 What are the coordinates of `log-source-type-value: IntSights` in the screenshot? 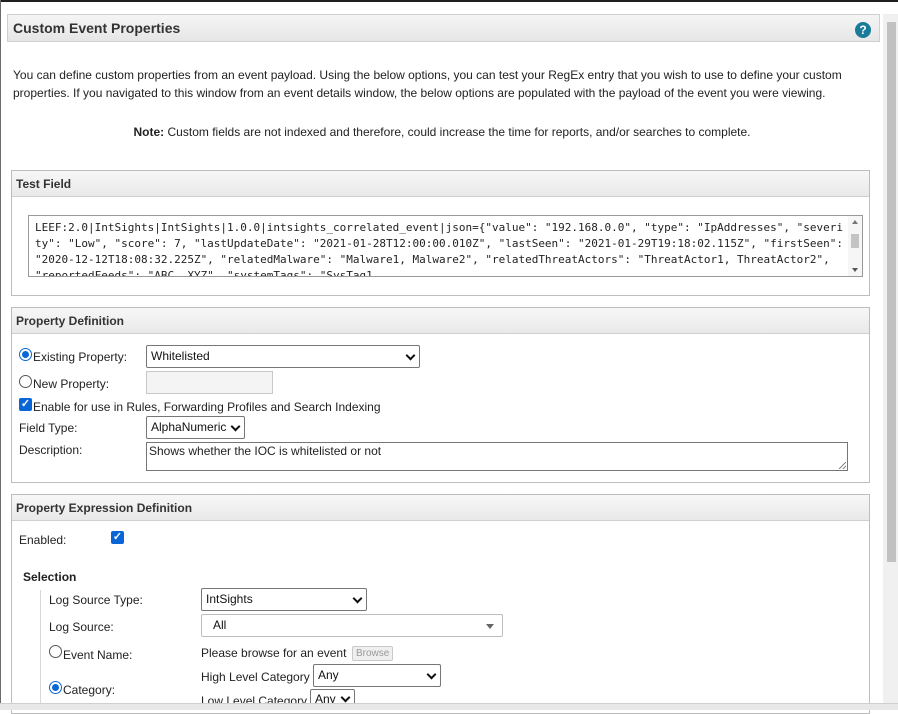 It's located at (229, 599).